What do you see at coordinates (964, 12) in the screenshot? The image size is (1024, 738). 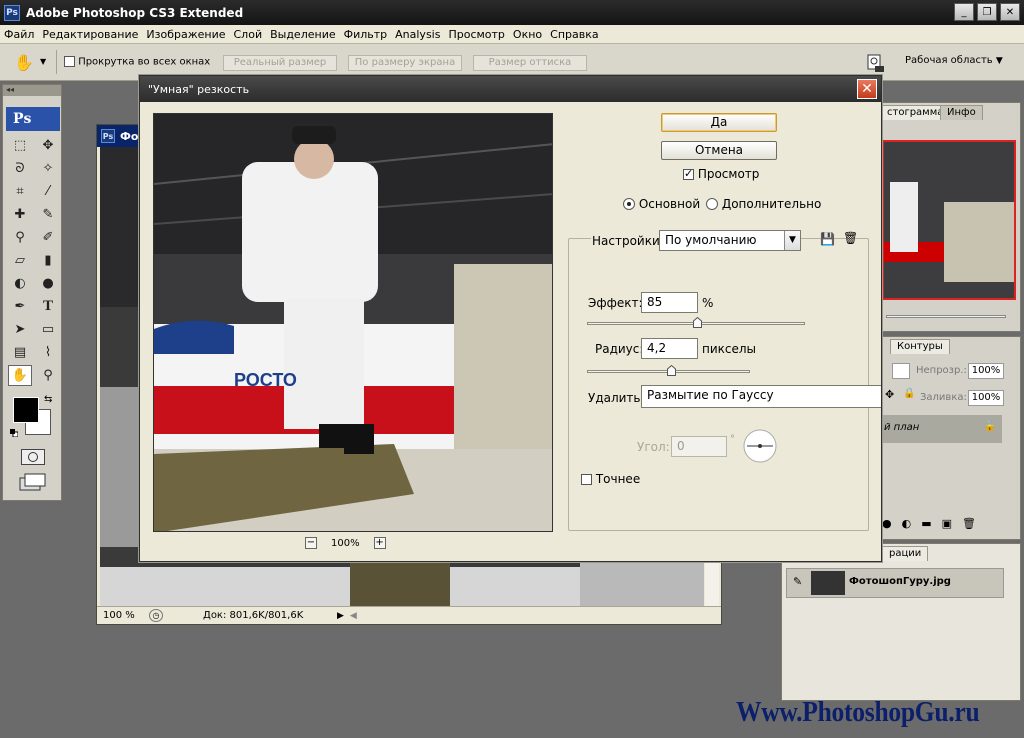 I see `minimize-button: _` at bounding box center [964, 12].